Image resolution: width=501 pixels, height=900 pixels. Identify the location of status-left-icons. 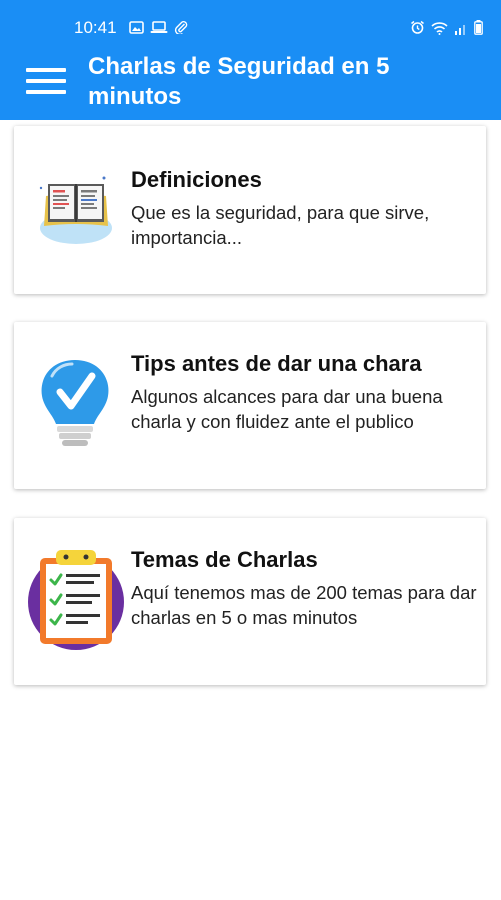
(158, 27).